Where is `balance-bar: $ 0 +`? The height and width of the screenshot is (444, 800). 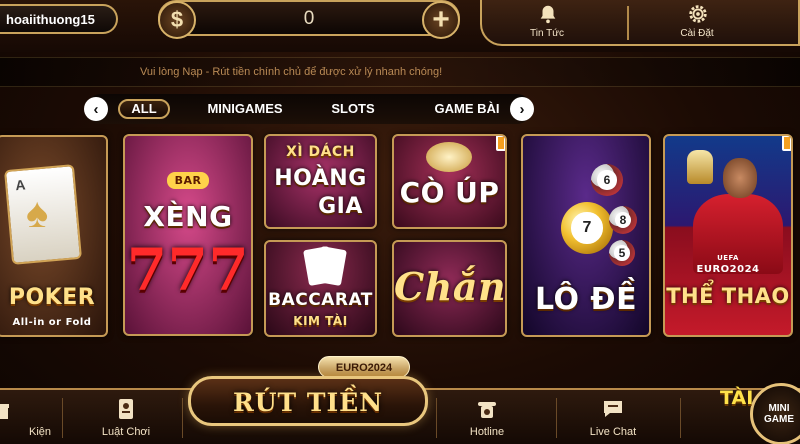 balance-bar: $ 0 + is located at coordinates (309, 19).